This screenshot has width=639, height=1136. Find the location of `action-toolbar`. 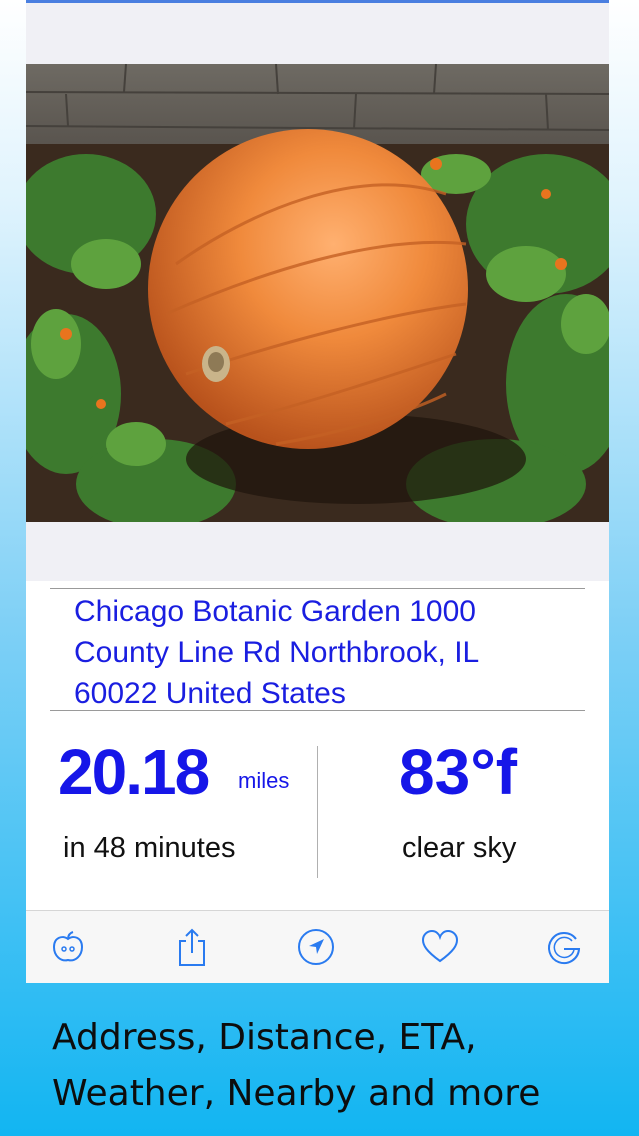

action-toolbar is located at coordinates (317, 946).